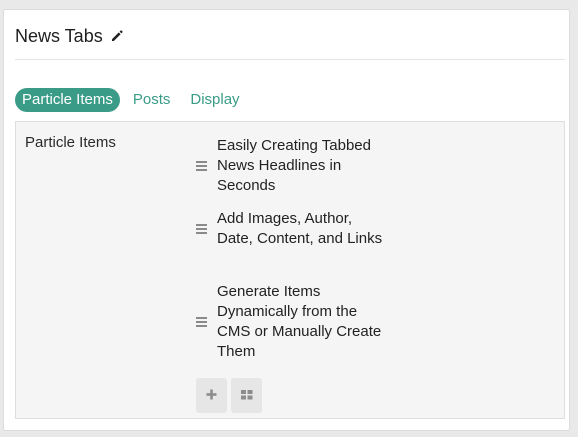  What do you see at coordinates (117, 36) in the screenshot?
I see `pencil-icon` at bounding box center [117, 36].